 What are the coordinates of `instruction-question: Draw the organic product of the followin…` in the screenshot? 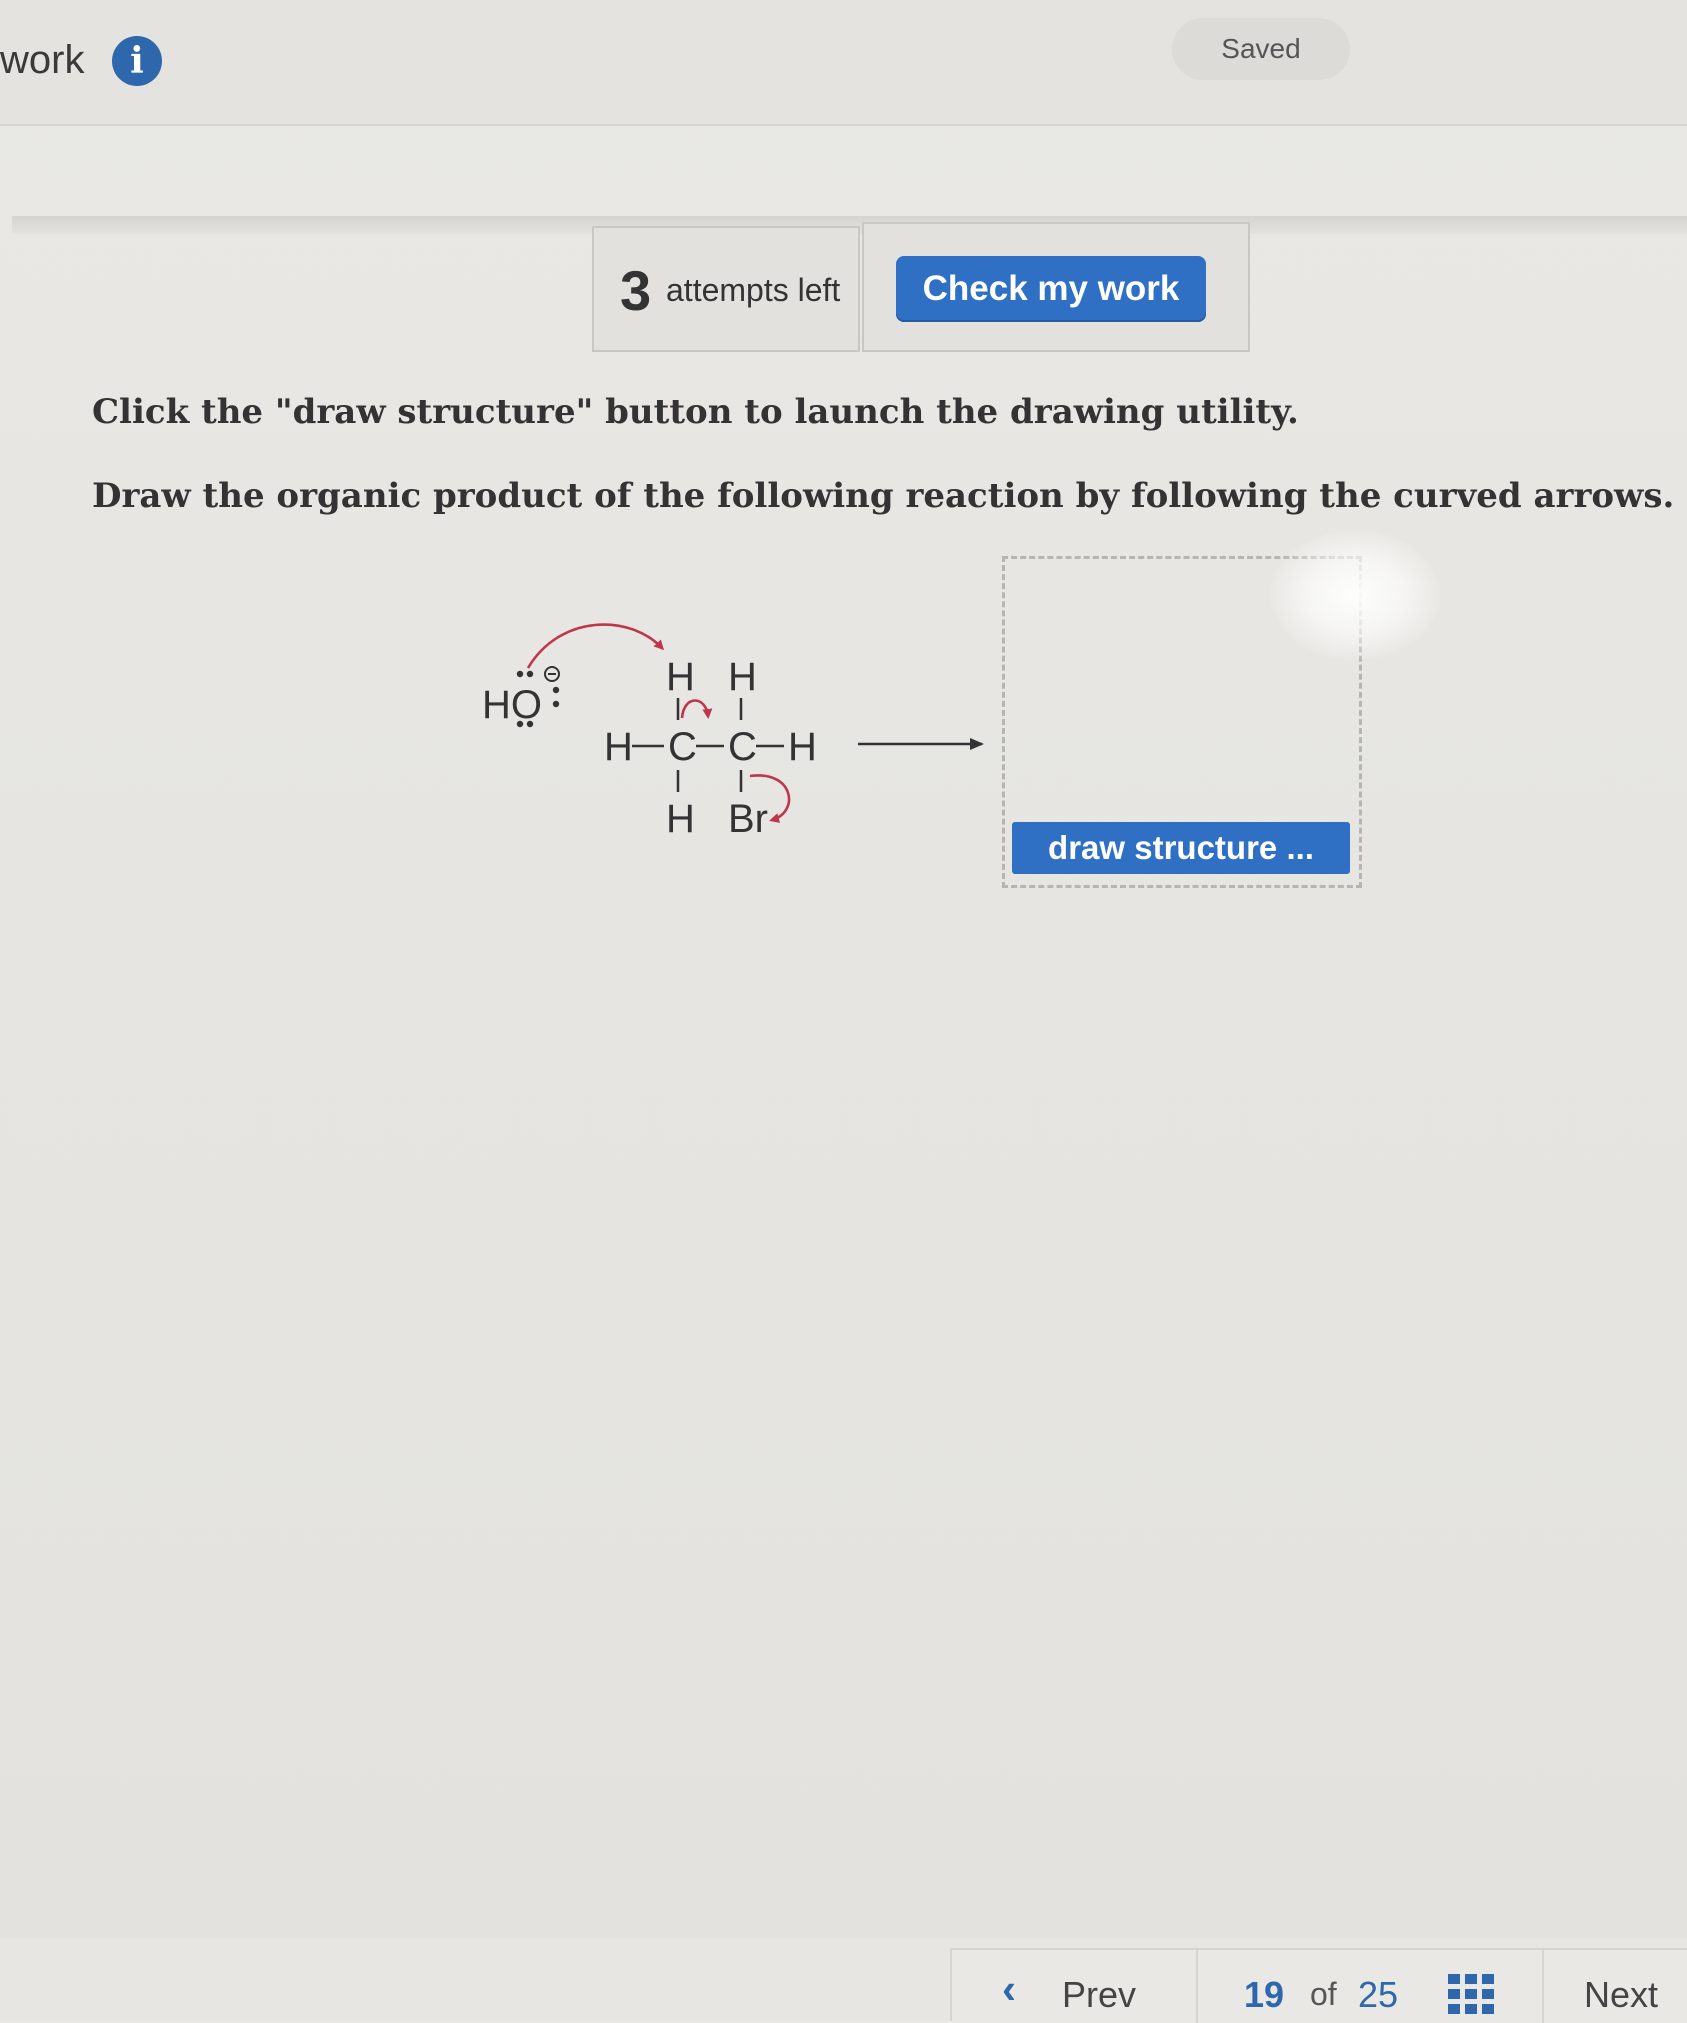 It's located at (883, 496).